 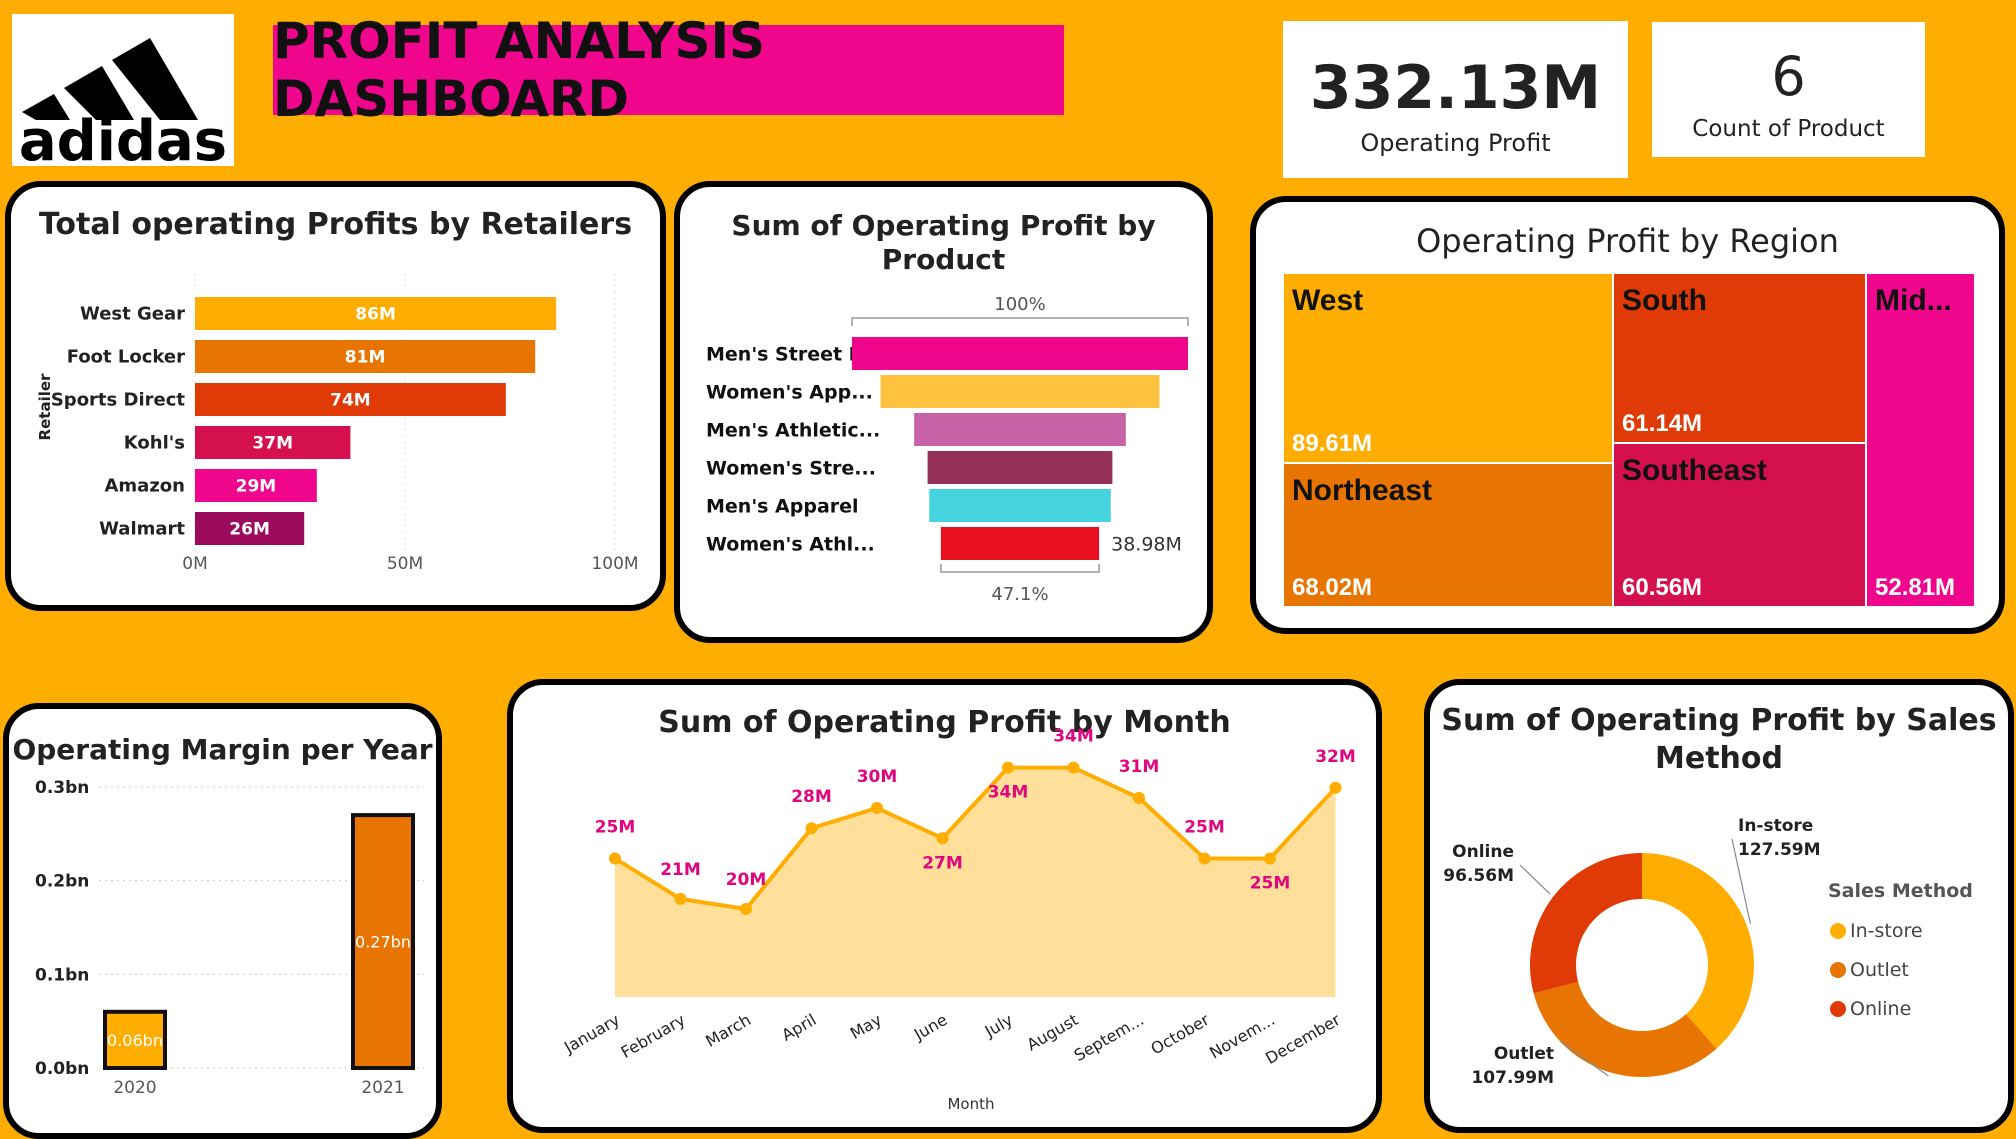 What do you see at coordinates (1915, 587) in the screenshot?
I see `region-tile-midwest-value: 52.81M` at bounding box center [1915, 587].